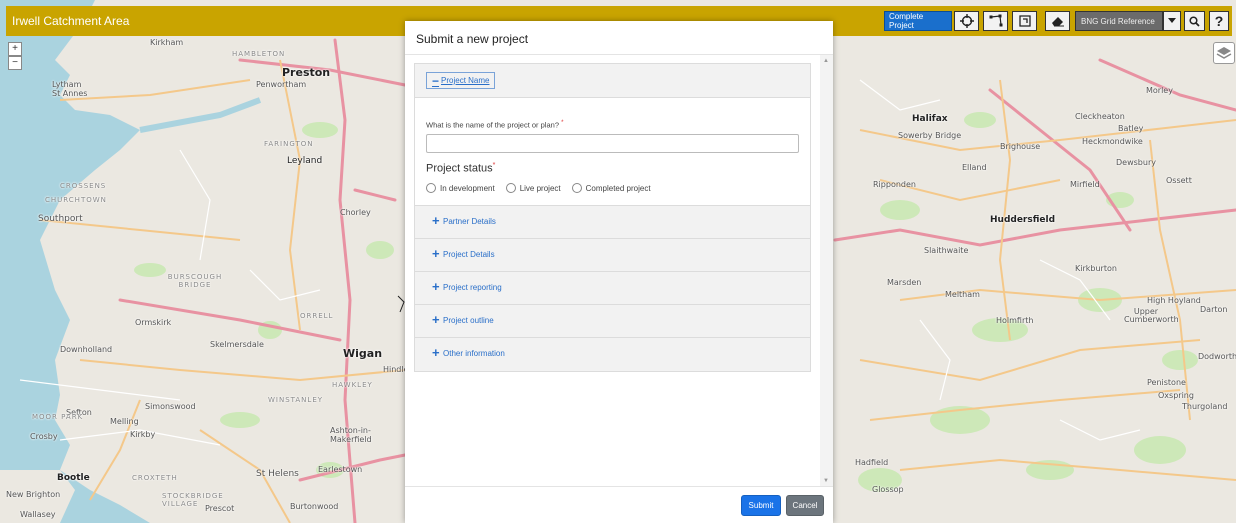 The image size is (1236, 523). Describe the element at coordinates (60, 219) in the screenshot. I see `map-label-southport: Southport` at that location.